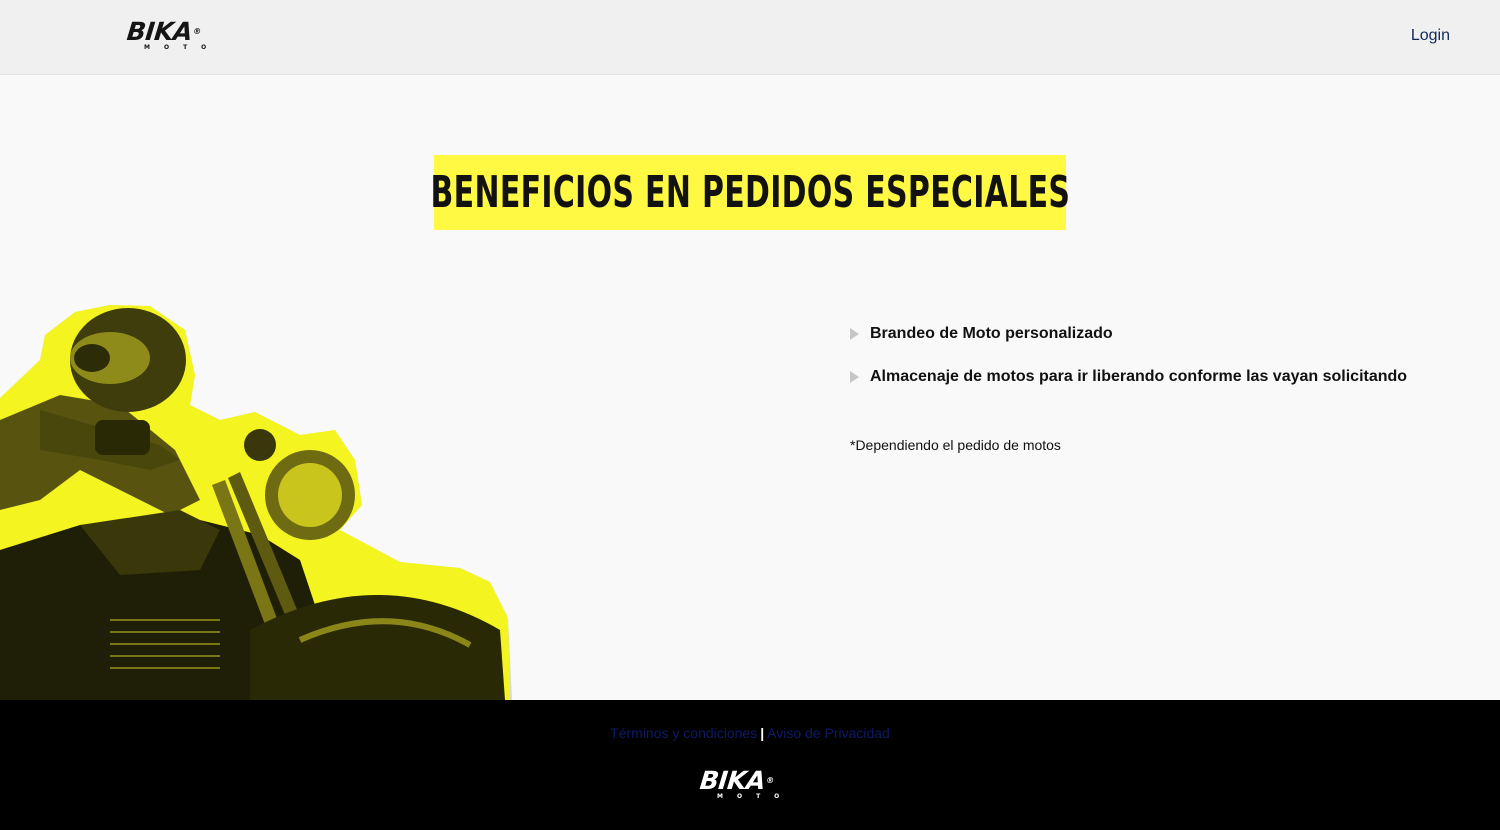 The width and height of the screenshot is (1500, 830). I want to click on brand-logo: BIKA® MOTO, so click(172, 34).